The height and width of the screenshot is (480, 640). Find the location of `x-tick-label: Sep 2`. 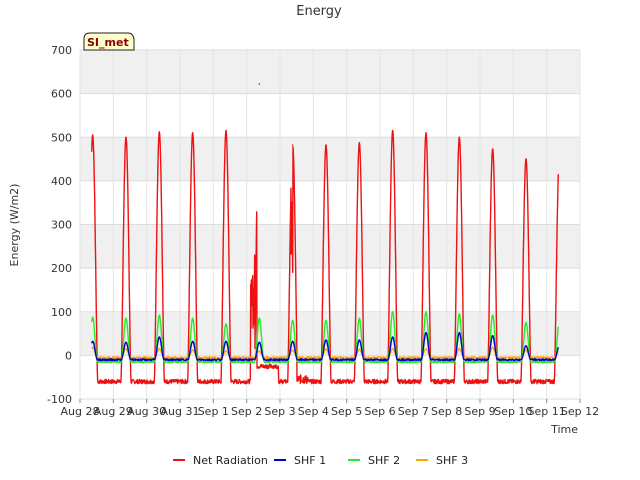

x-tick-label: Sep 2 is located at coordinates (246, 411).